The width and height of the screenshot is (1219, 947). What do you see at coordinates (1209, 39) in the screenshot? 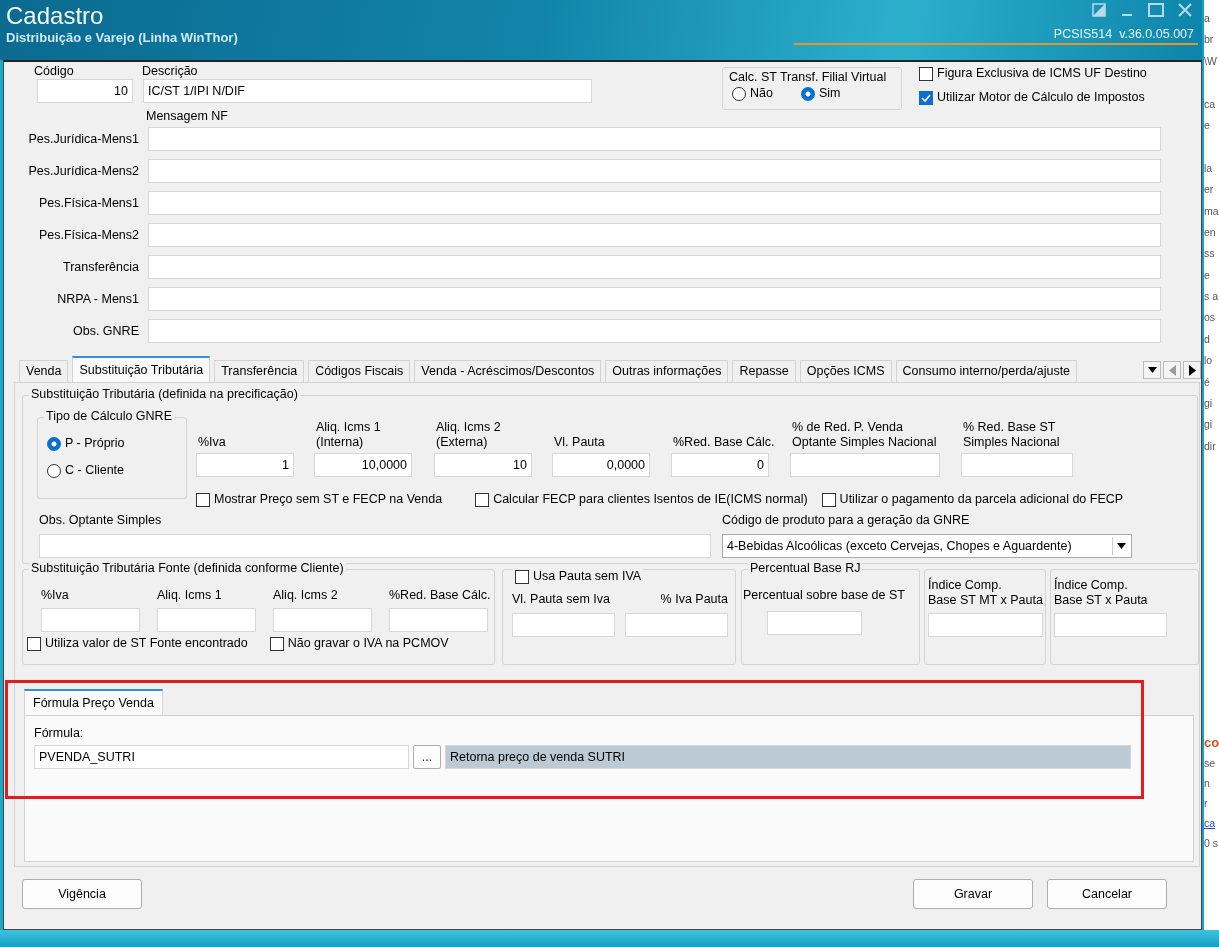
I see `text-fragment: br` at bounding box center [1209, 39].